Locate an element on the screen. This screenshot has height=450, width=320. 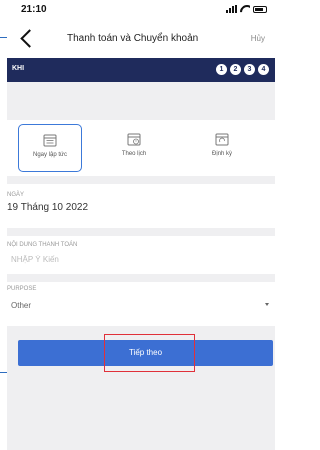
wifi-icon is located at coordinates (245, 9).